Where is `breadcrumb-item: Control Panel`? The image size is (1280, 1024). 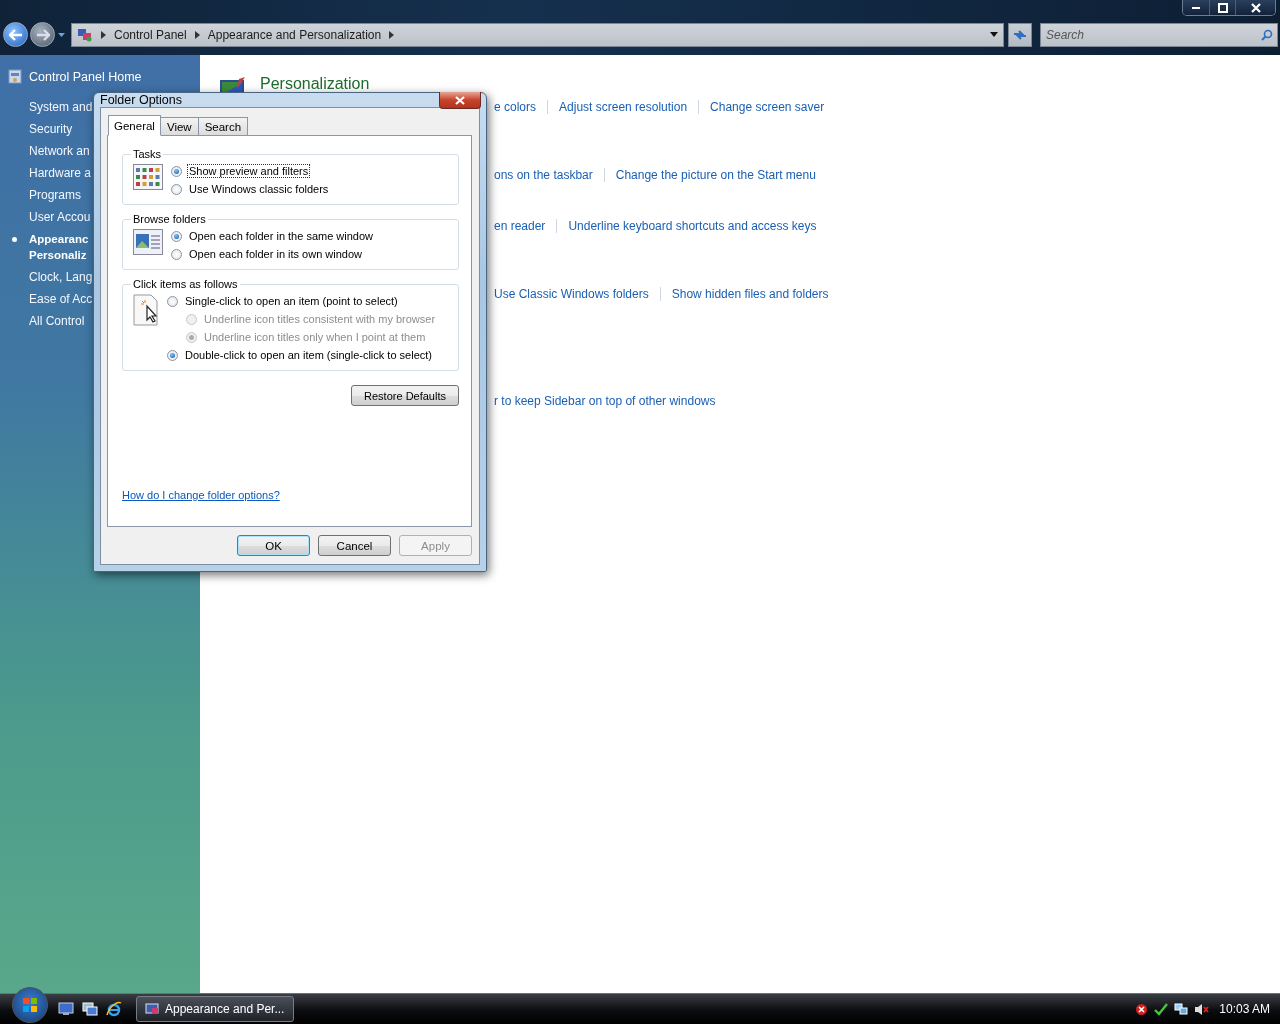 breadcrumb-item: Control Panel is located at coordinates (150, 34).